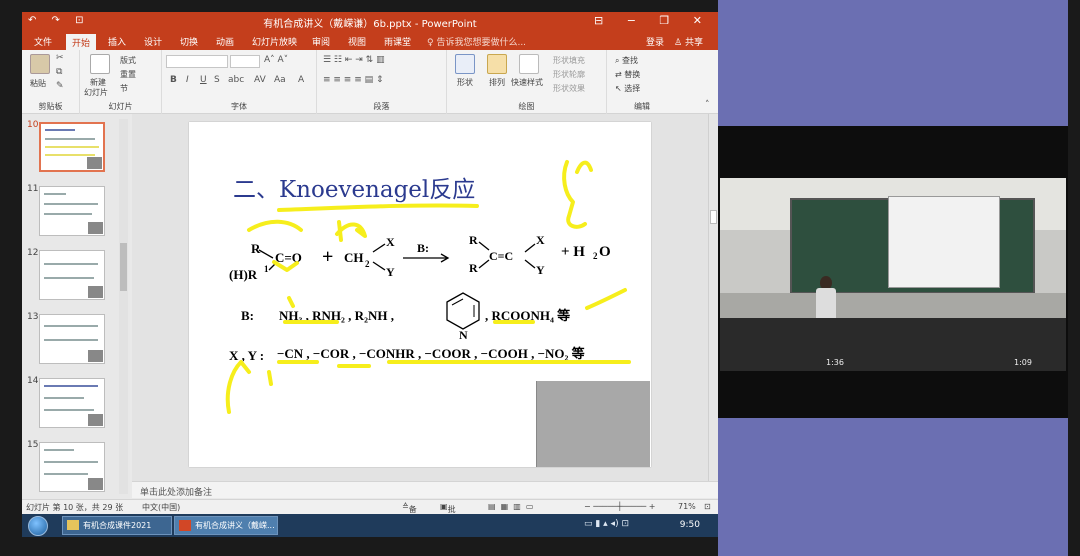  Describe the element at coordinates (595, 256) in the screenshot. I see `water-sub: 2` at that location.